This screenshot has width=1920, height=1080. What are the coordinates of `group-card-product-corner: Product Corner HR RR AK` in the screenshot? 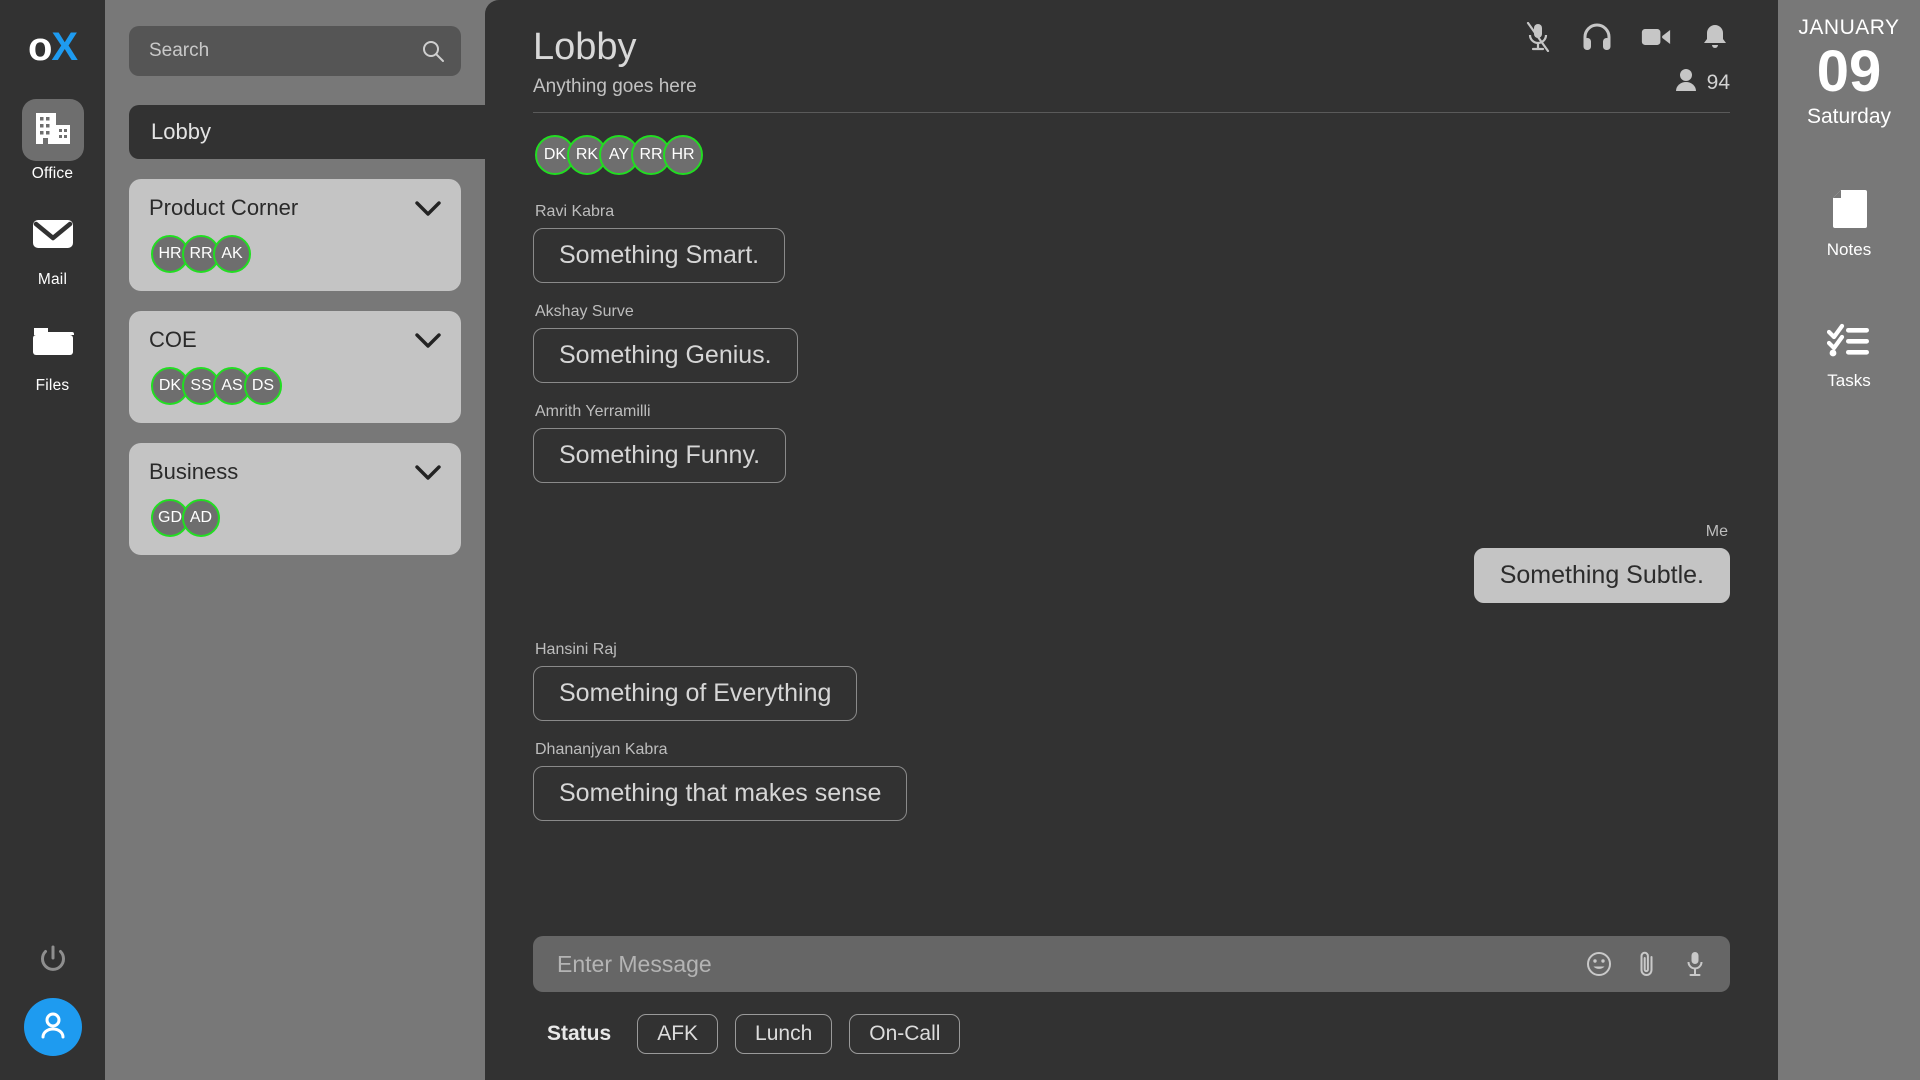 It's located at (295, 235).